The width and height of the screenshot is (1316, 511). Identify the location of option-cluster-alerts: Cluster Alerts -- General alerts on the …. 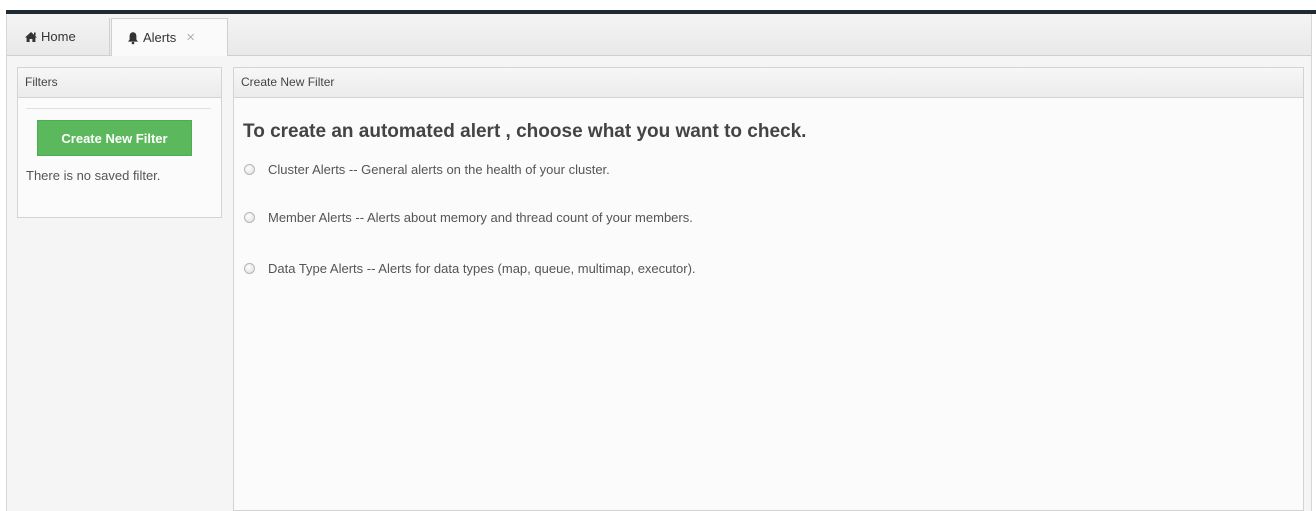
(427, 169).